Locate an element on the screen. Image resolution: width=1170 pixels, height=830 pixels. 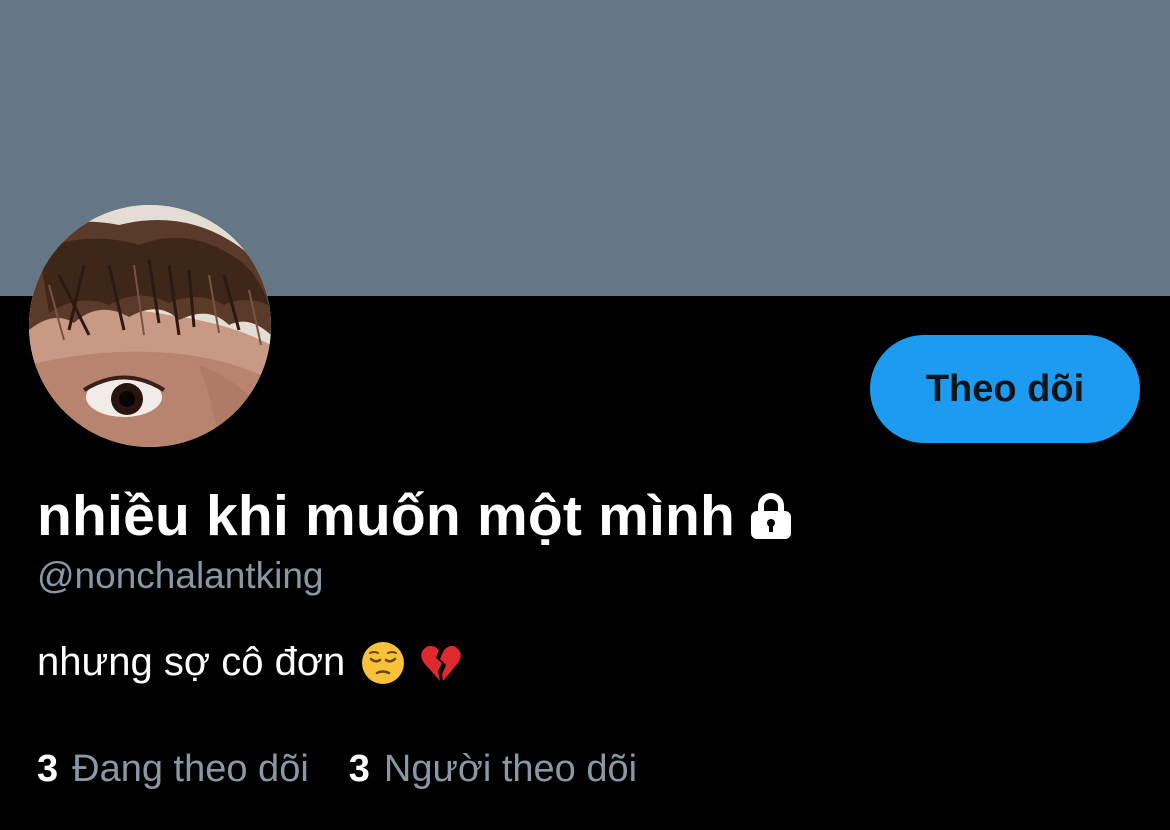
following-label: Đang theo dõi is located at coordinates (190, 769).